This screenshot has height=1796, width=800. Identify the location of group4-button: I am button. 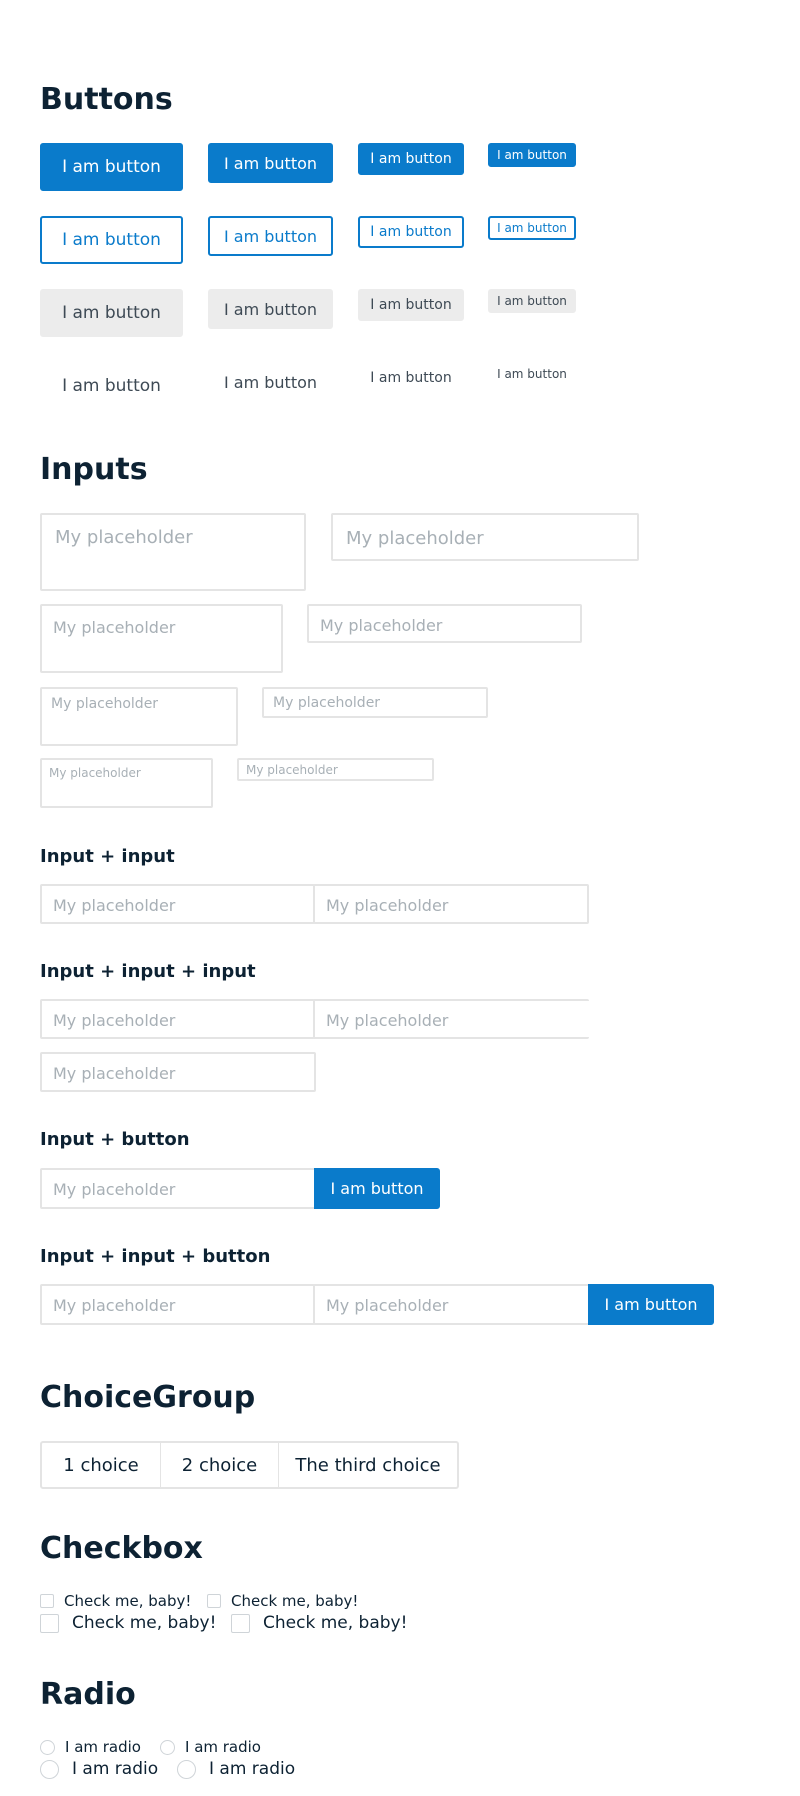
(651, 1304).